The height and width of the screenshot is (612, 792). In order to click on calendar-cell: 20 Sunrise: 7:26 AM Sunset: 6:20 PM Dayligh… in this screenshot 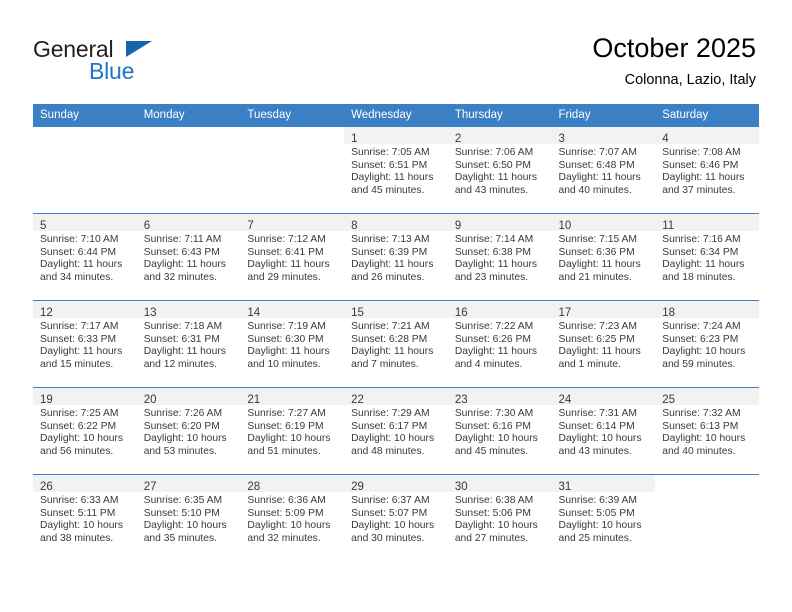, I will do `click(188, 430)`.